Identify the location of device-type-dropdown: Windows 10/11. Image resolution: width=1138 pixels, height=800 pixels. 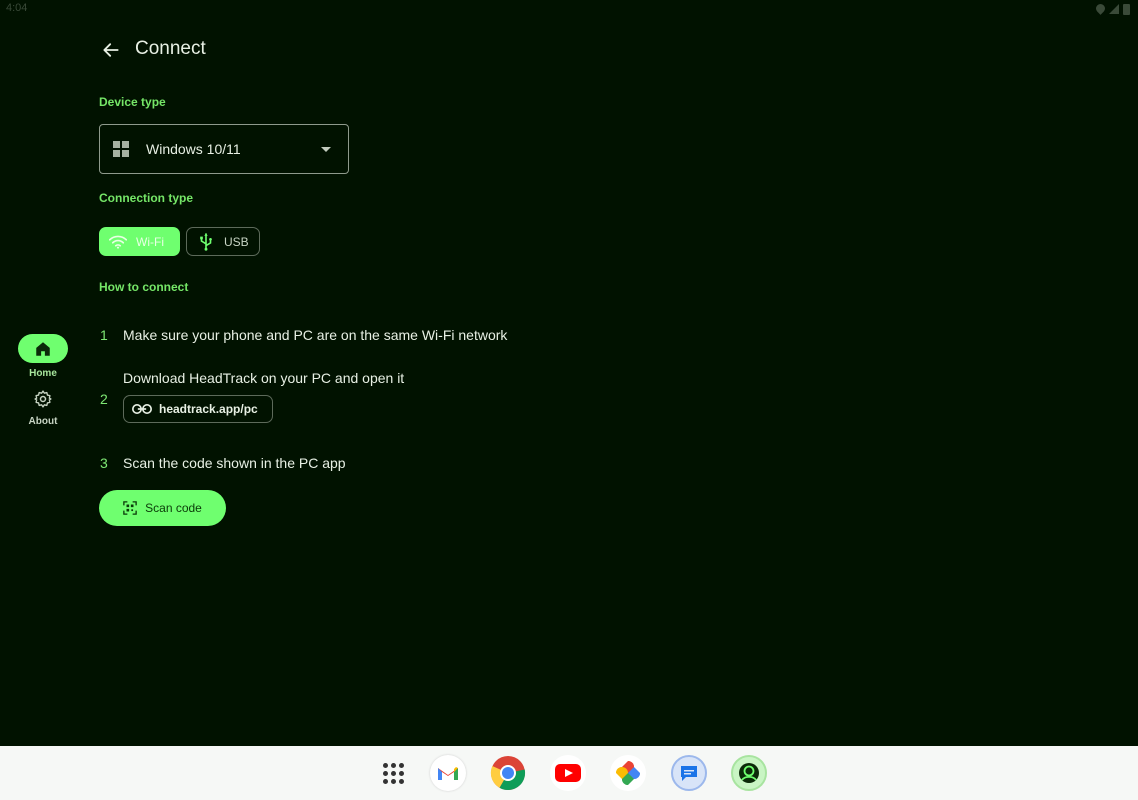
(224, 149).